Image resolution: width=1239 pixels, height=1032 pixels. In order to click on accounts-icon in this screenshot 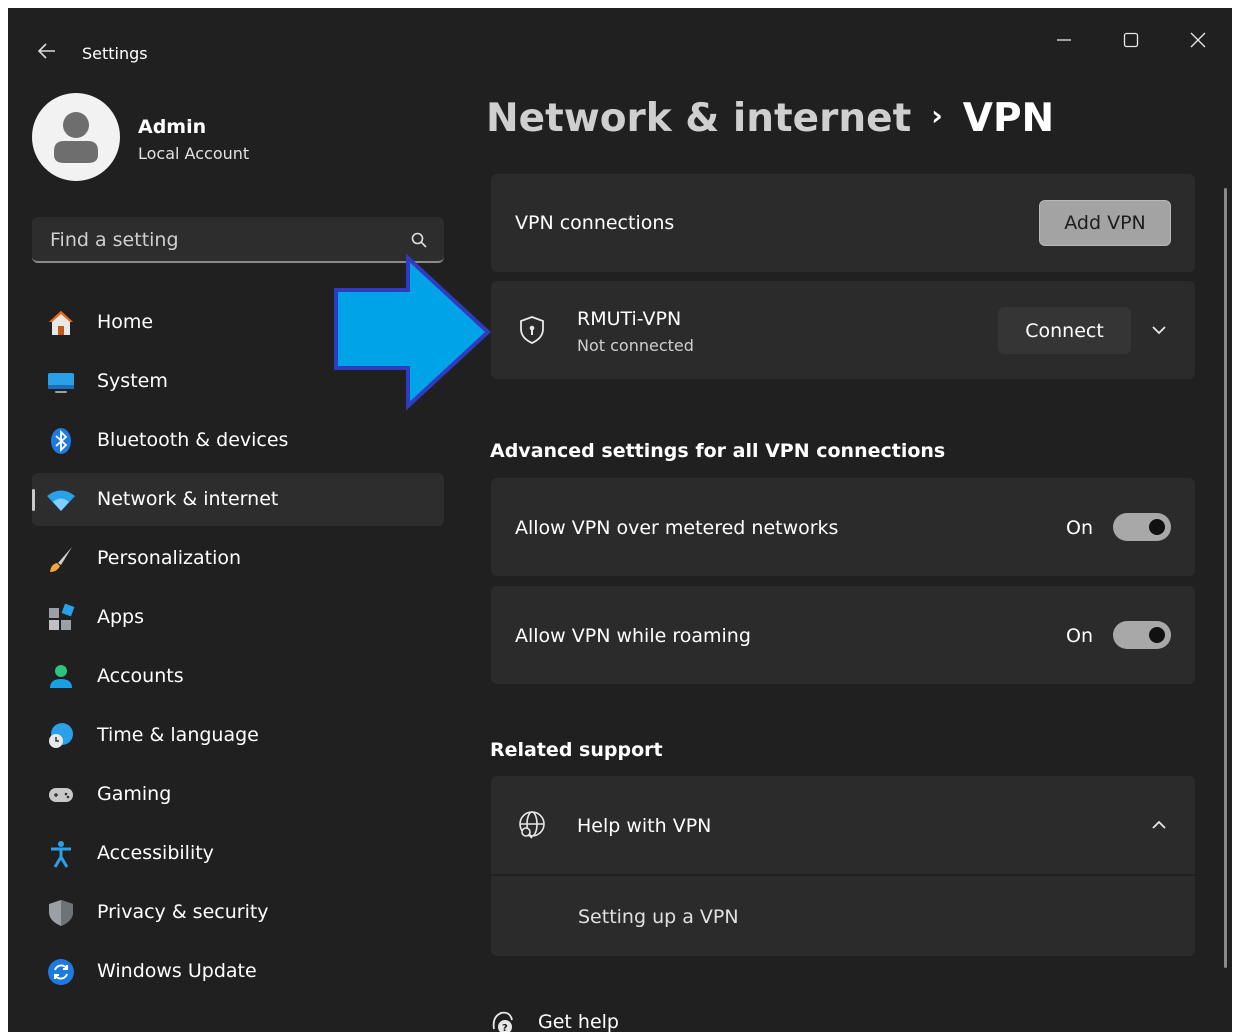, I will do `click(61, 677)`.